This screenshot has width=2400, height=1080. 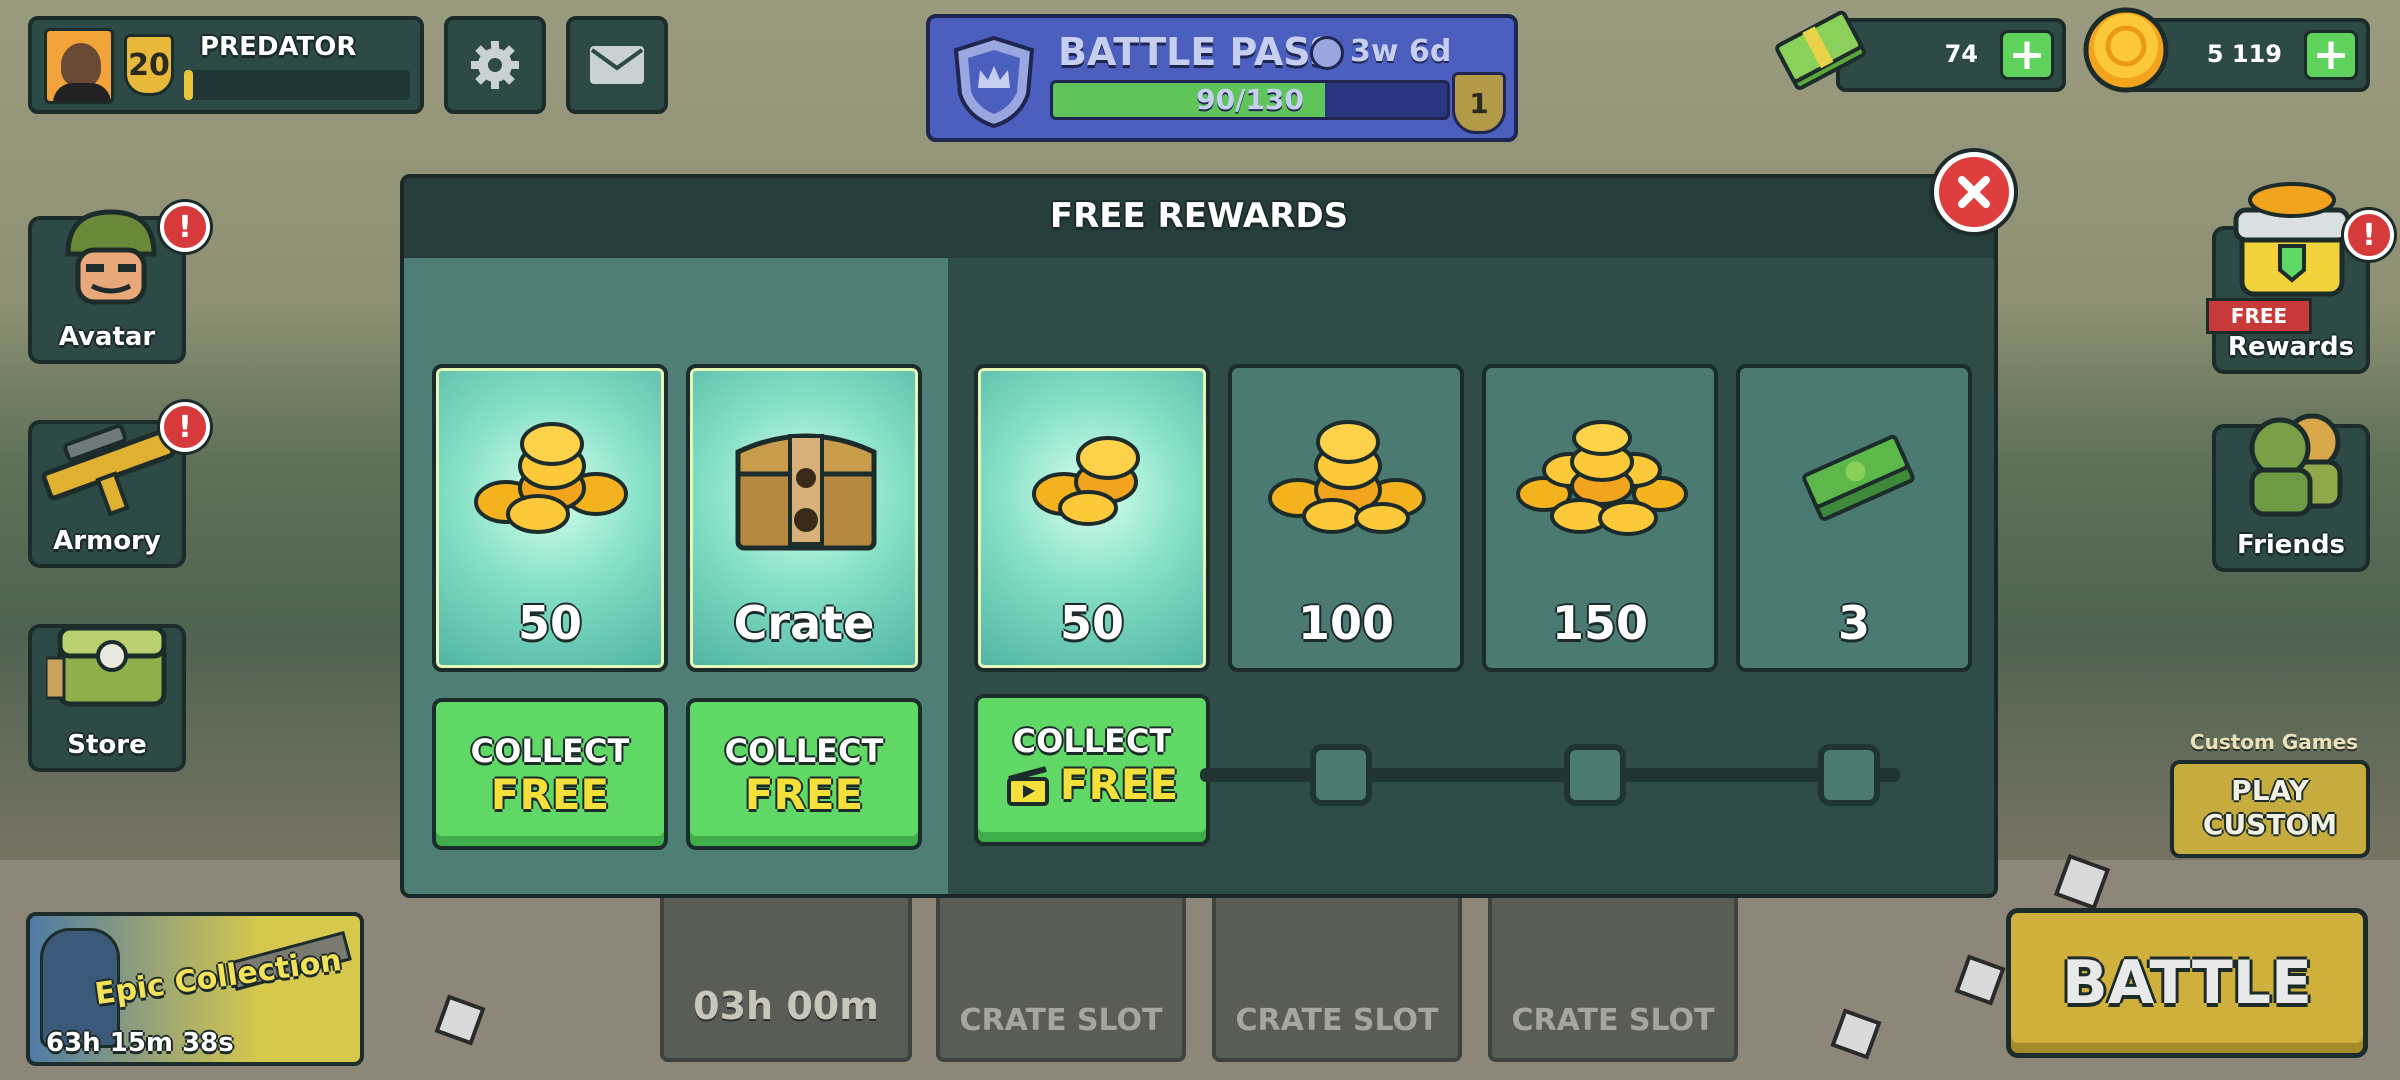 I want to click on soldier-head-icon, so click(x=111, y=257).